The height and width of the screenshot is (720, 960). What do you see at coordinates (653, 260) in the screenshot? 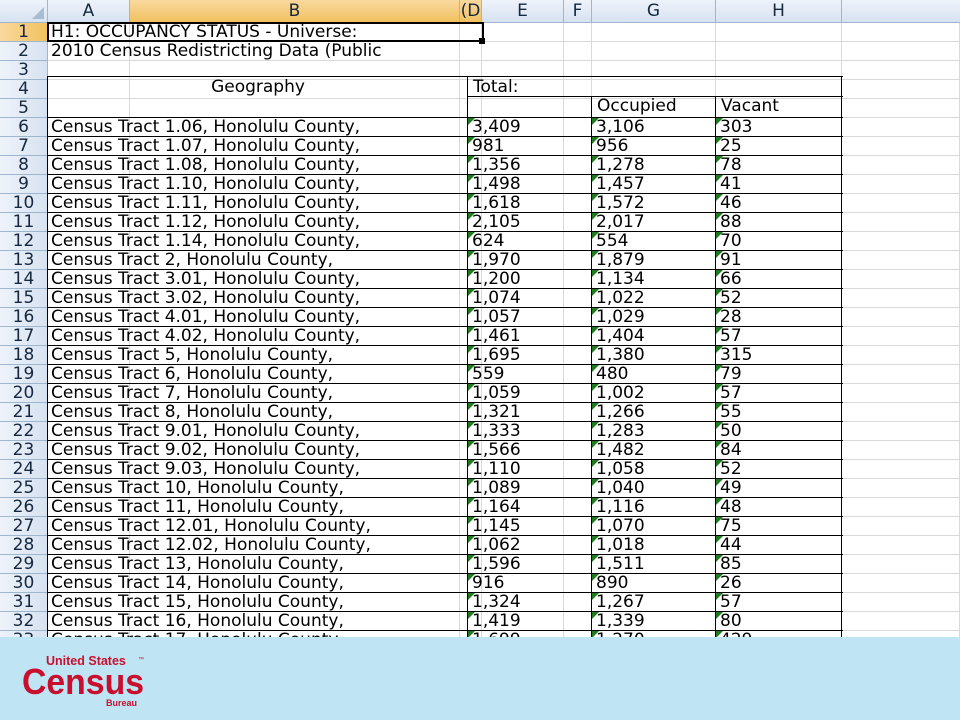
I see `occupied-cell: 1,879` at bounding box center [653, 260].